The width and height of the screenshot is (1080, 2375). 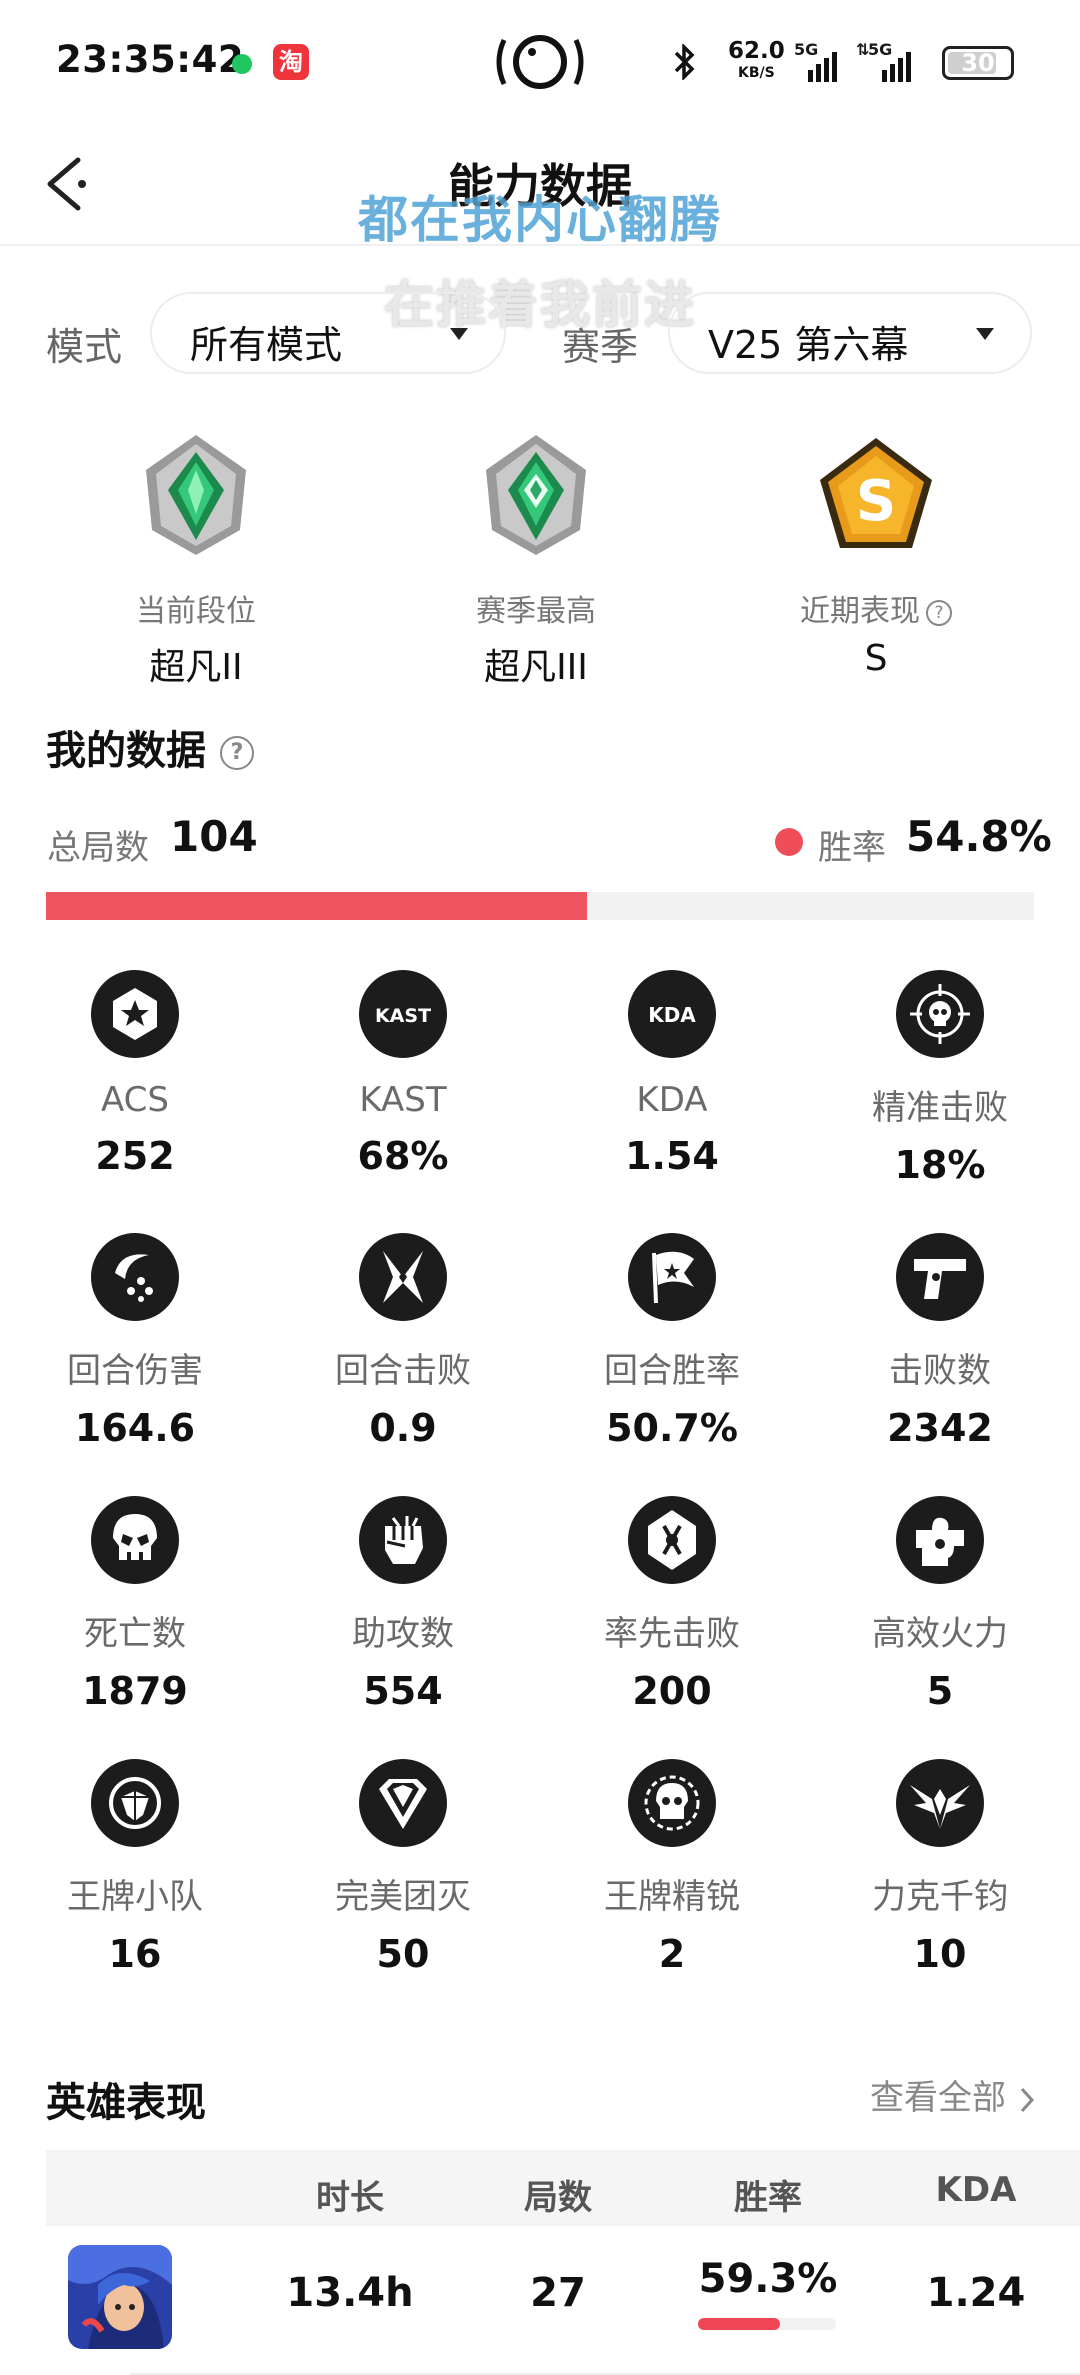 I want to click on rank-value: 超凡III, so click(x=536, y=667).